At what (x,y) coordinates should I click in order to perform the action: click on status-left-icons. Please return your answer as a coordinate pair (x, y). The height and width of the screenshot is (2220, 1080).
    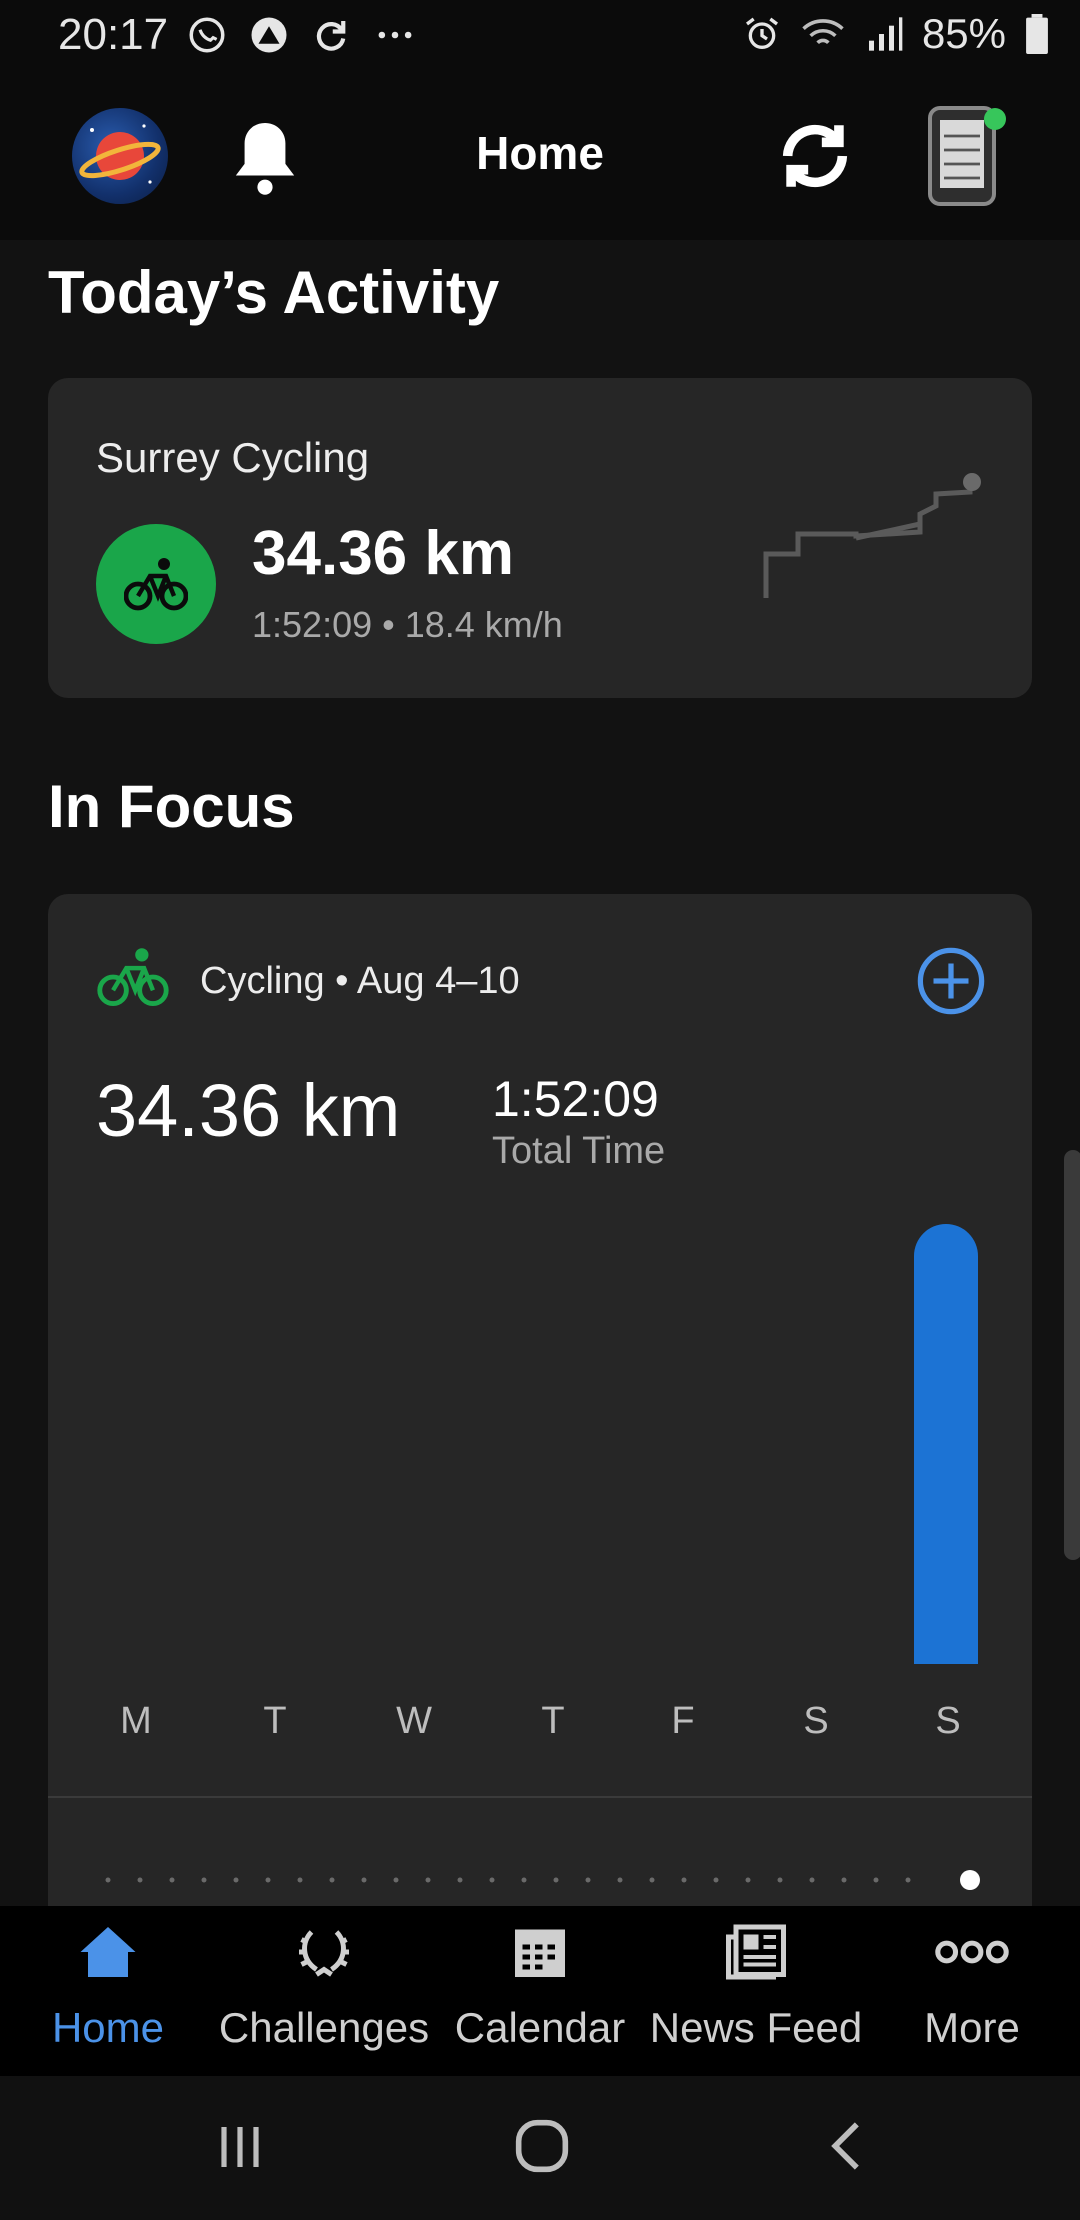
    Looking at the image, I should click on (302, 35).